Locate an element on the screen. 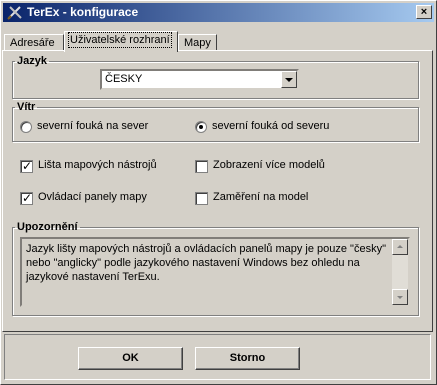 The image size is (437, 385). scroll-down-icon is located at coordinates (400, 297).